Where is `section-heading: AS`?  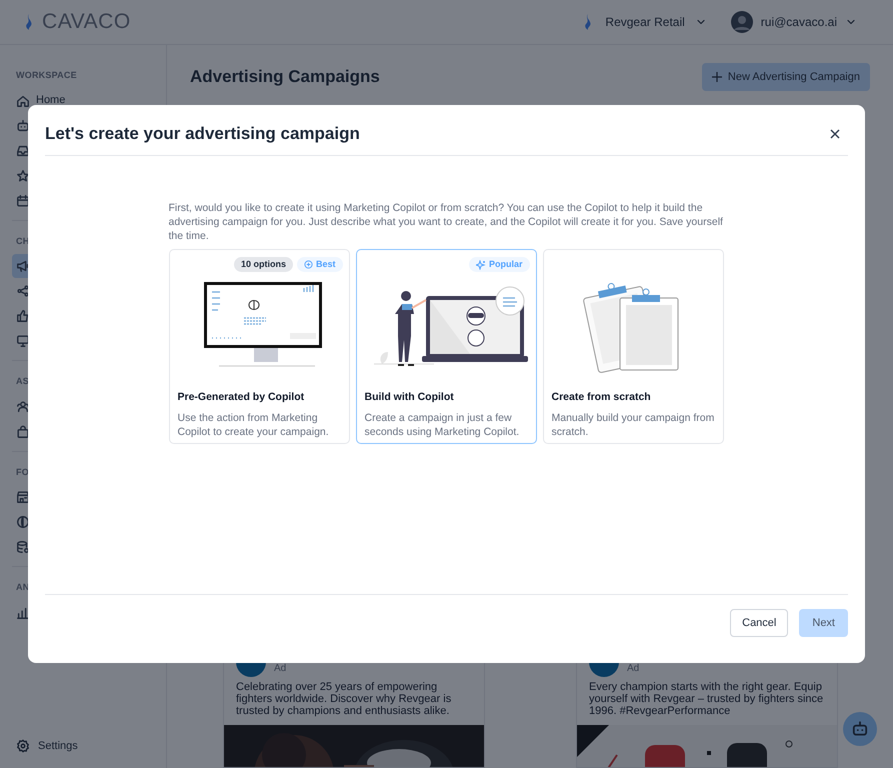 section-heading: AS is located at coordinates (22, 381).